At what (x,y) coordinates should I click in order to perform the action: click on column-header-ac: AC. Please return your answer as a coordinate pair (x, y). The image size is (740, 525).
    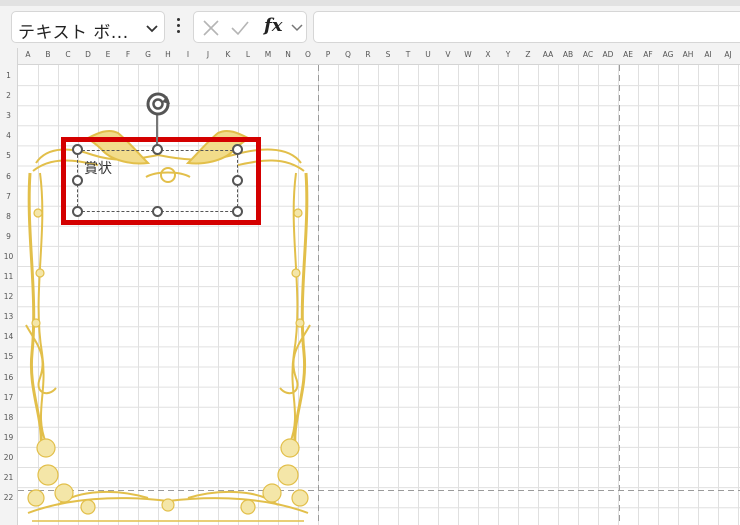
    Looking at the image, I should click on (588, 54).